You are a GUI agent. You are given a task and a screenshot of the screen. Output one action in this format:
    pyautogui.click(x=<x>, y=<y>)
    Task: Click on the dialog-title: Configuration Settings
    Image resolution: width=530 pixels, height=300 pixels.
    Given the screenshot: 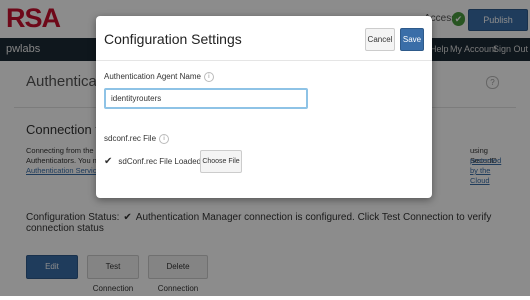 What is the action you would take?
    pyautogui.click(x=173, y=39)
    